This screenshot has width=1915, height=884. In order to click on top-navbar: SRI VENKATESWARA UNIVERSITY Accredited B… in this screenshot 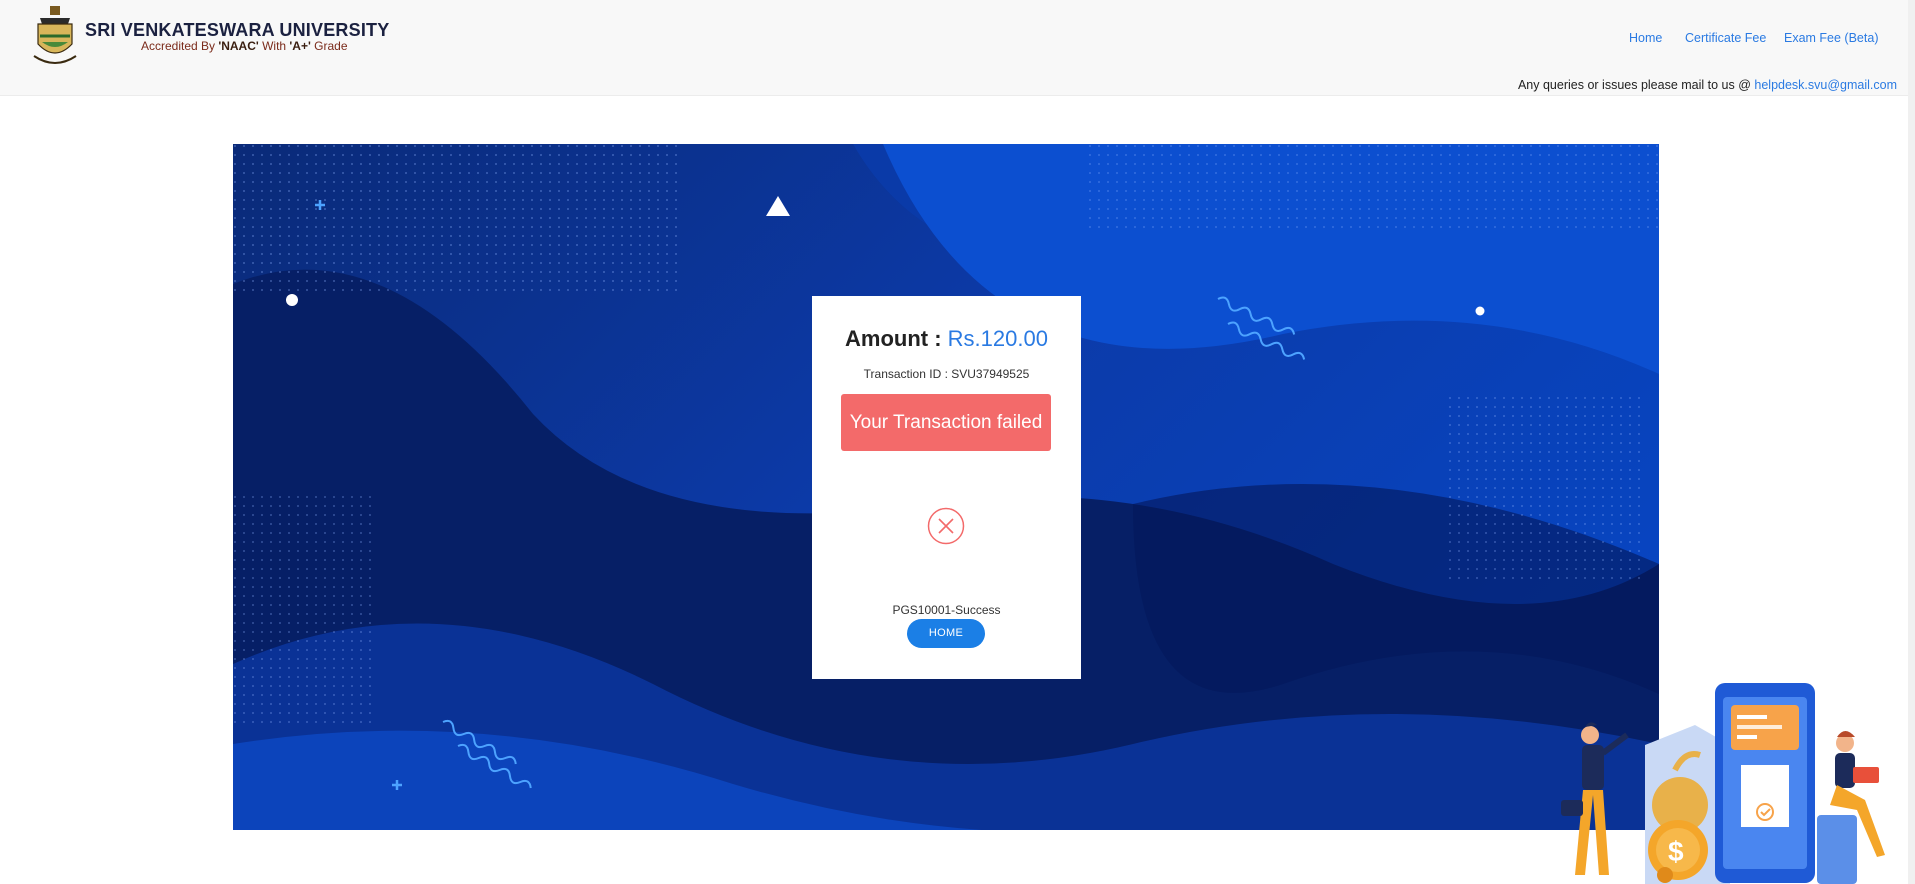, I will do `click(957, 48)`.